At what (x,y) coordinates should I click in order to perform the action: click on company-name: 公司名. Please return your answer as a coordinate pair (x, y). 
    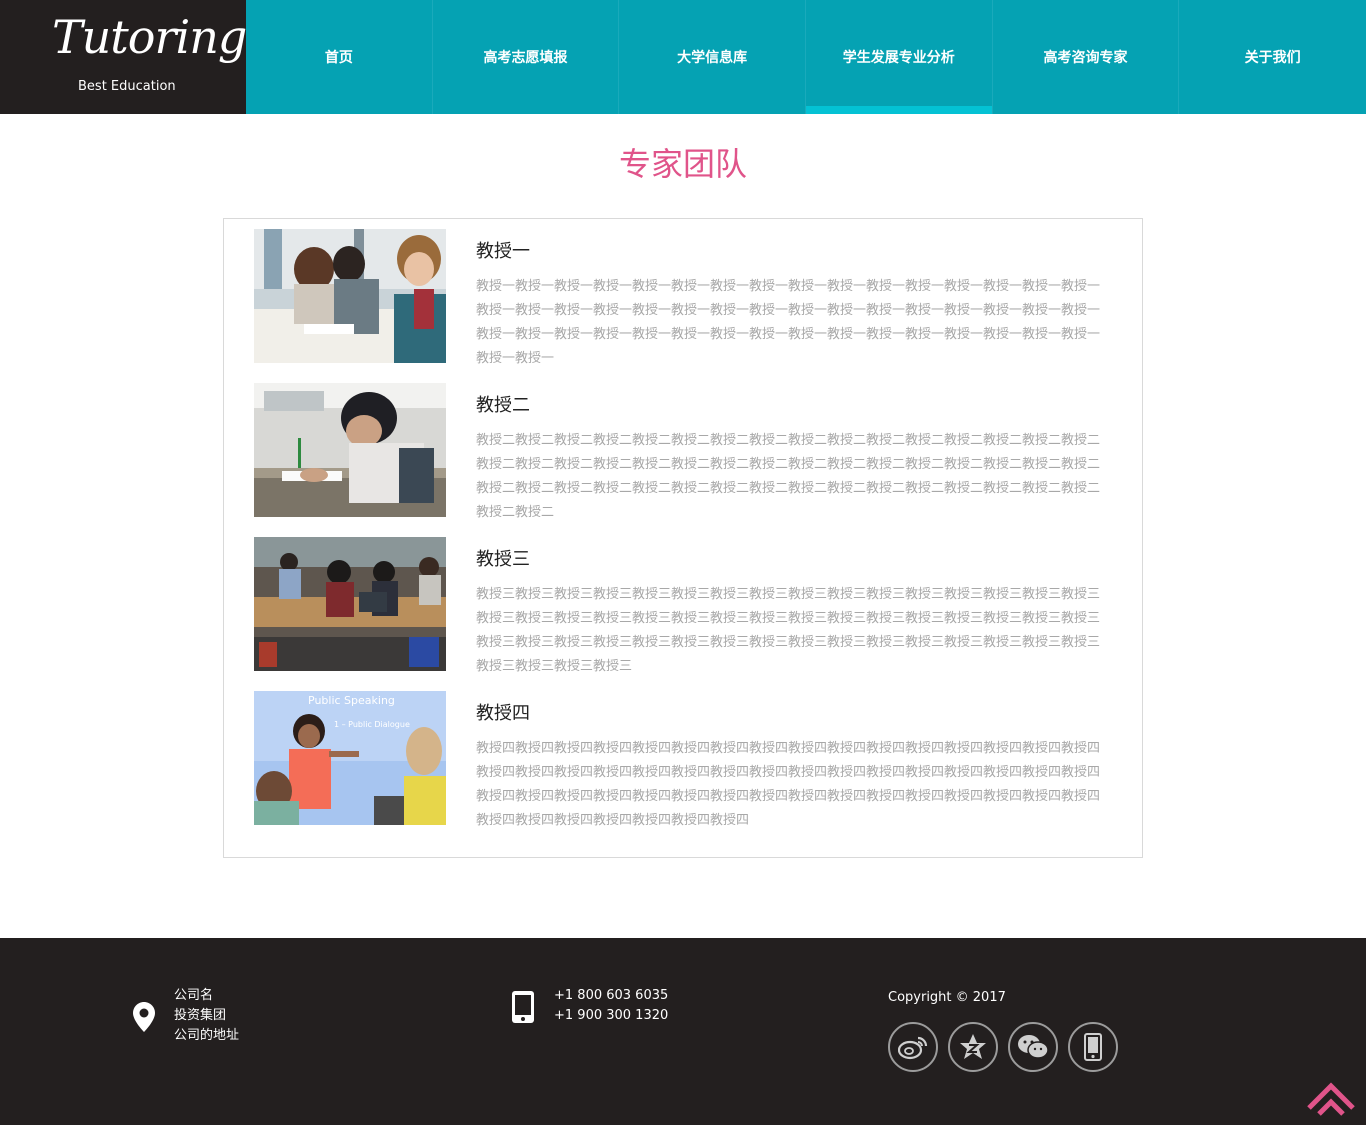
    Looking at the image, I should click on (194, 995).